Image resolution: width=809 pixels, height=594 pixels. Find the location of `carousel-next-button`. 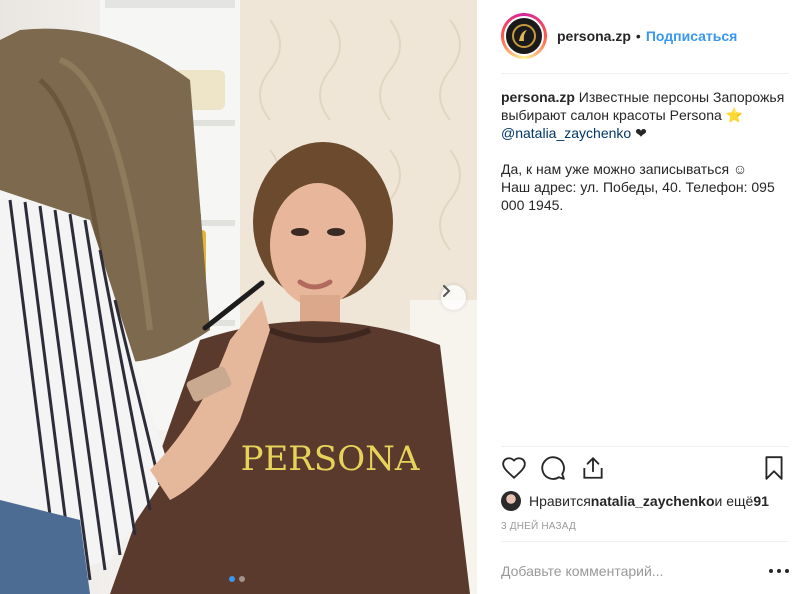

carousel-next-button is located at coordinates (453, 297).